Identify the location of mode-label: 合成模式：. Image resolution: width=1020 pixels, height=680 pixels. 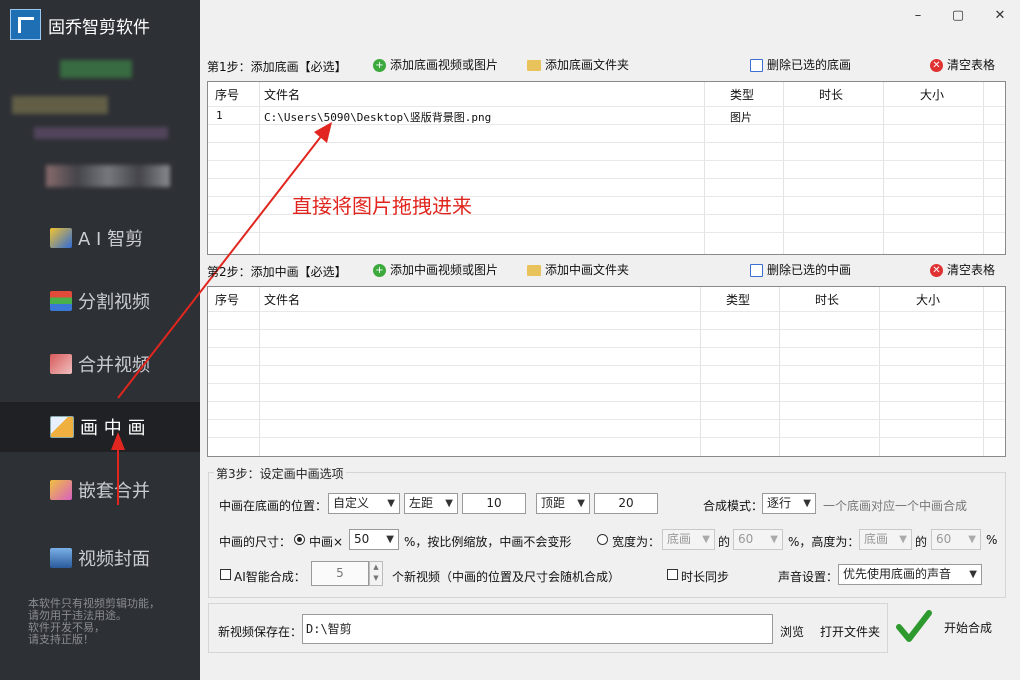
(733, 506).